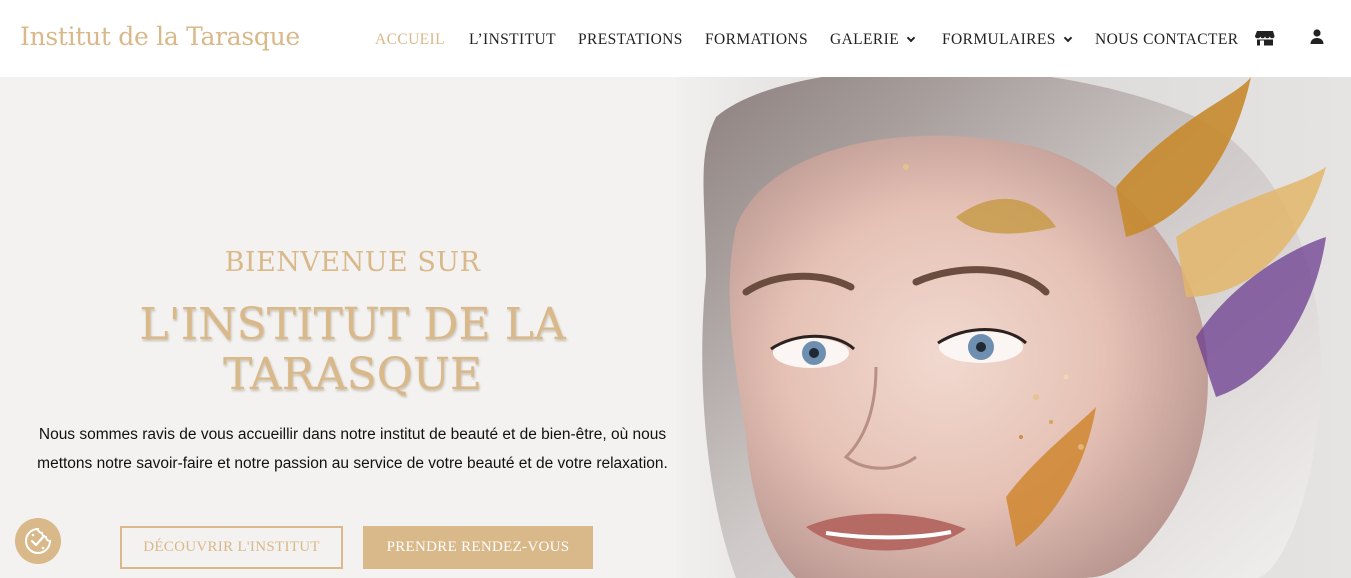 This screenshot has width=1351, height=578. I want to click on nav-item-label: NOUS CONTACTER, so click(1167, 39).